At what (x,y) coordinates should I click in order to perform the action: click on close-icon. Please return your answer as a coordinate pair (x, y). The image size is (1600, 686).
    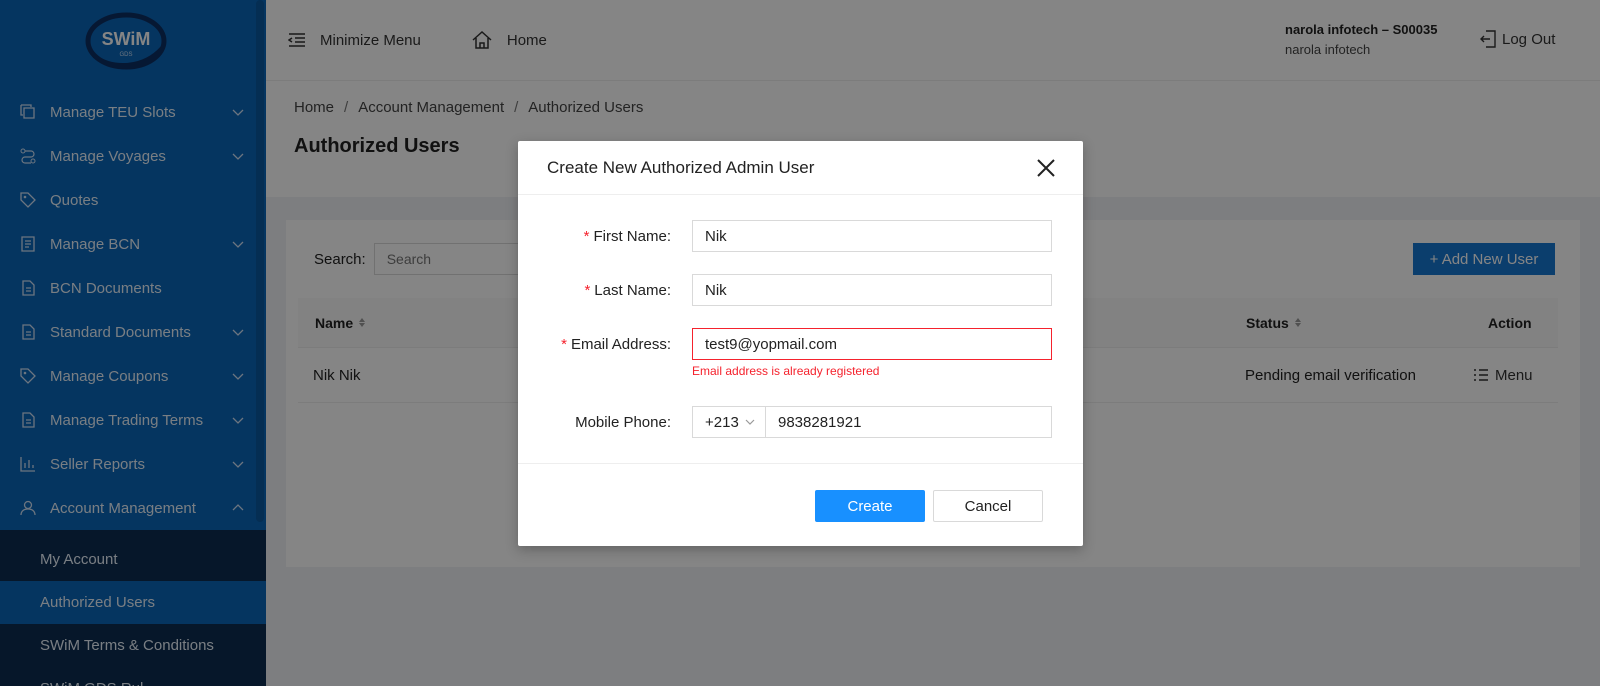
    Looking at the image, I should click on (1046, 168).